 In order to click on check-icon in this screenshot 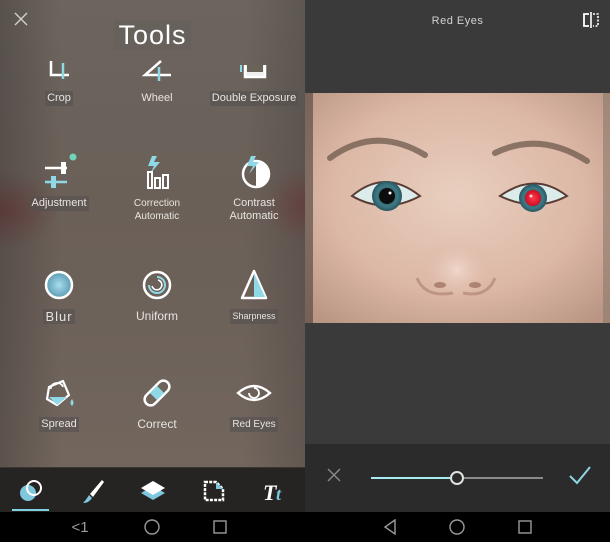, I will do `click(580, 475)`.